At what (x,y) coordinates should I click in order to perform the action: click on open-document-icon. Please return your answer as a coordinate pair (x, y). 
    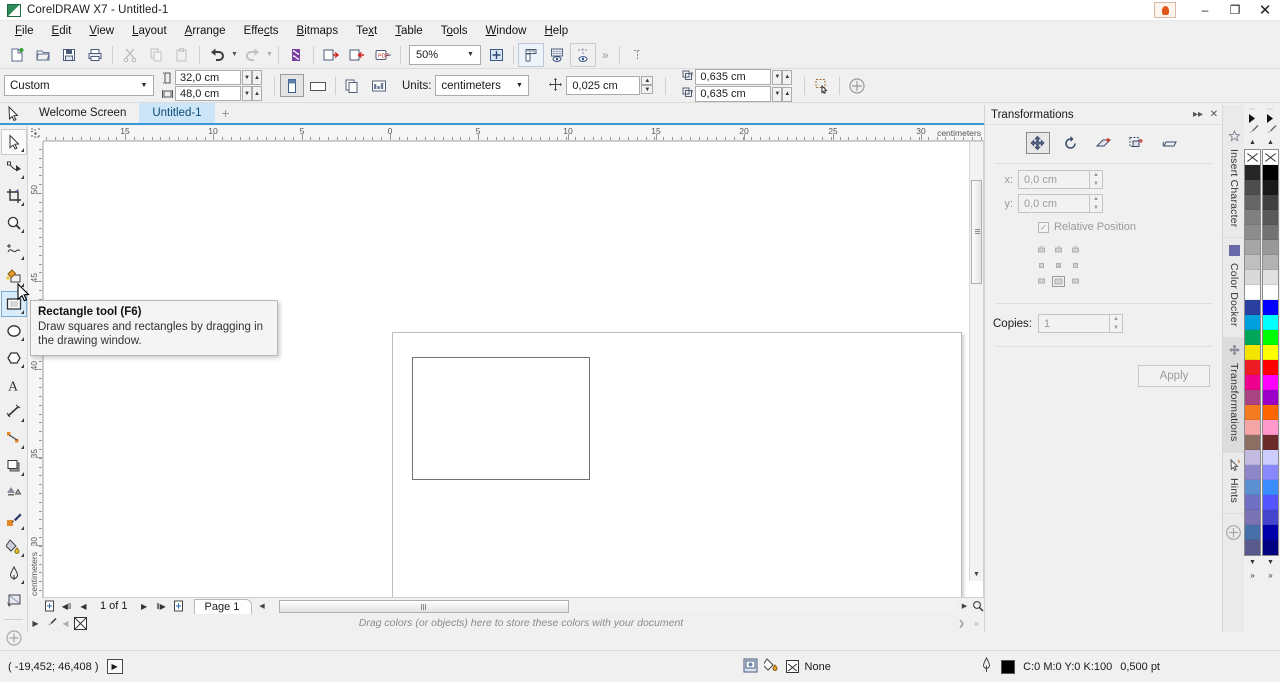
    Looking at the image, I should click on (43, 55).